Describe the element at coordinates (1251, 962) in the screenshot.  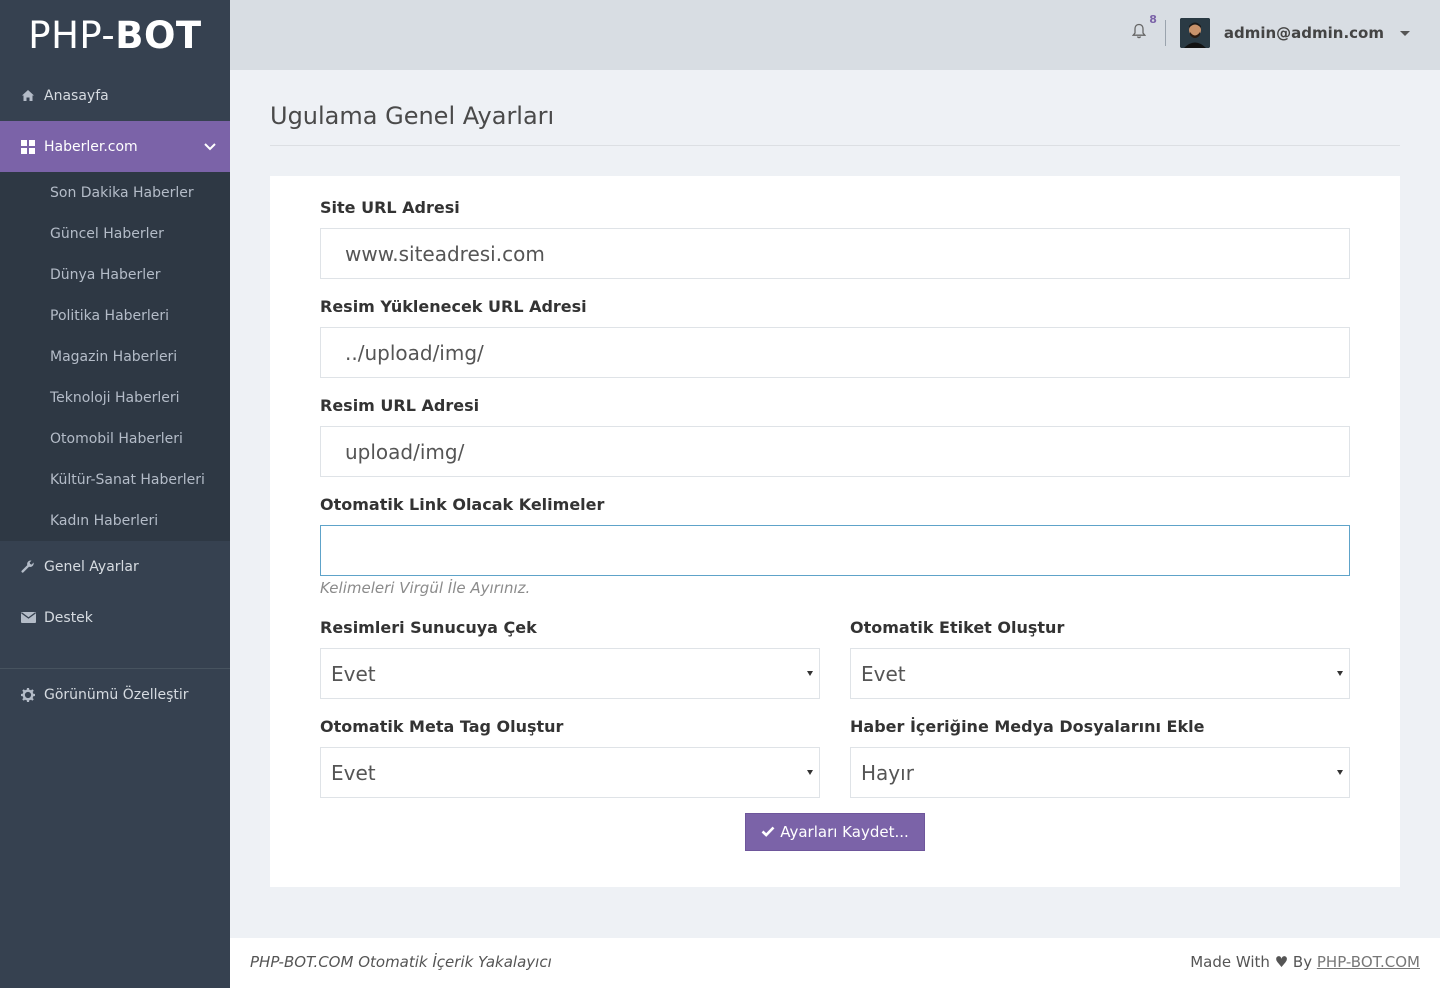
I see `footer-made-with: Made With ♥ By` at that location.